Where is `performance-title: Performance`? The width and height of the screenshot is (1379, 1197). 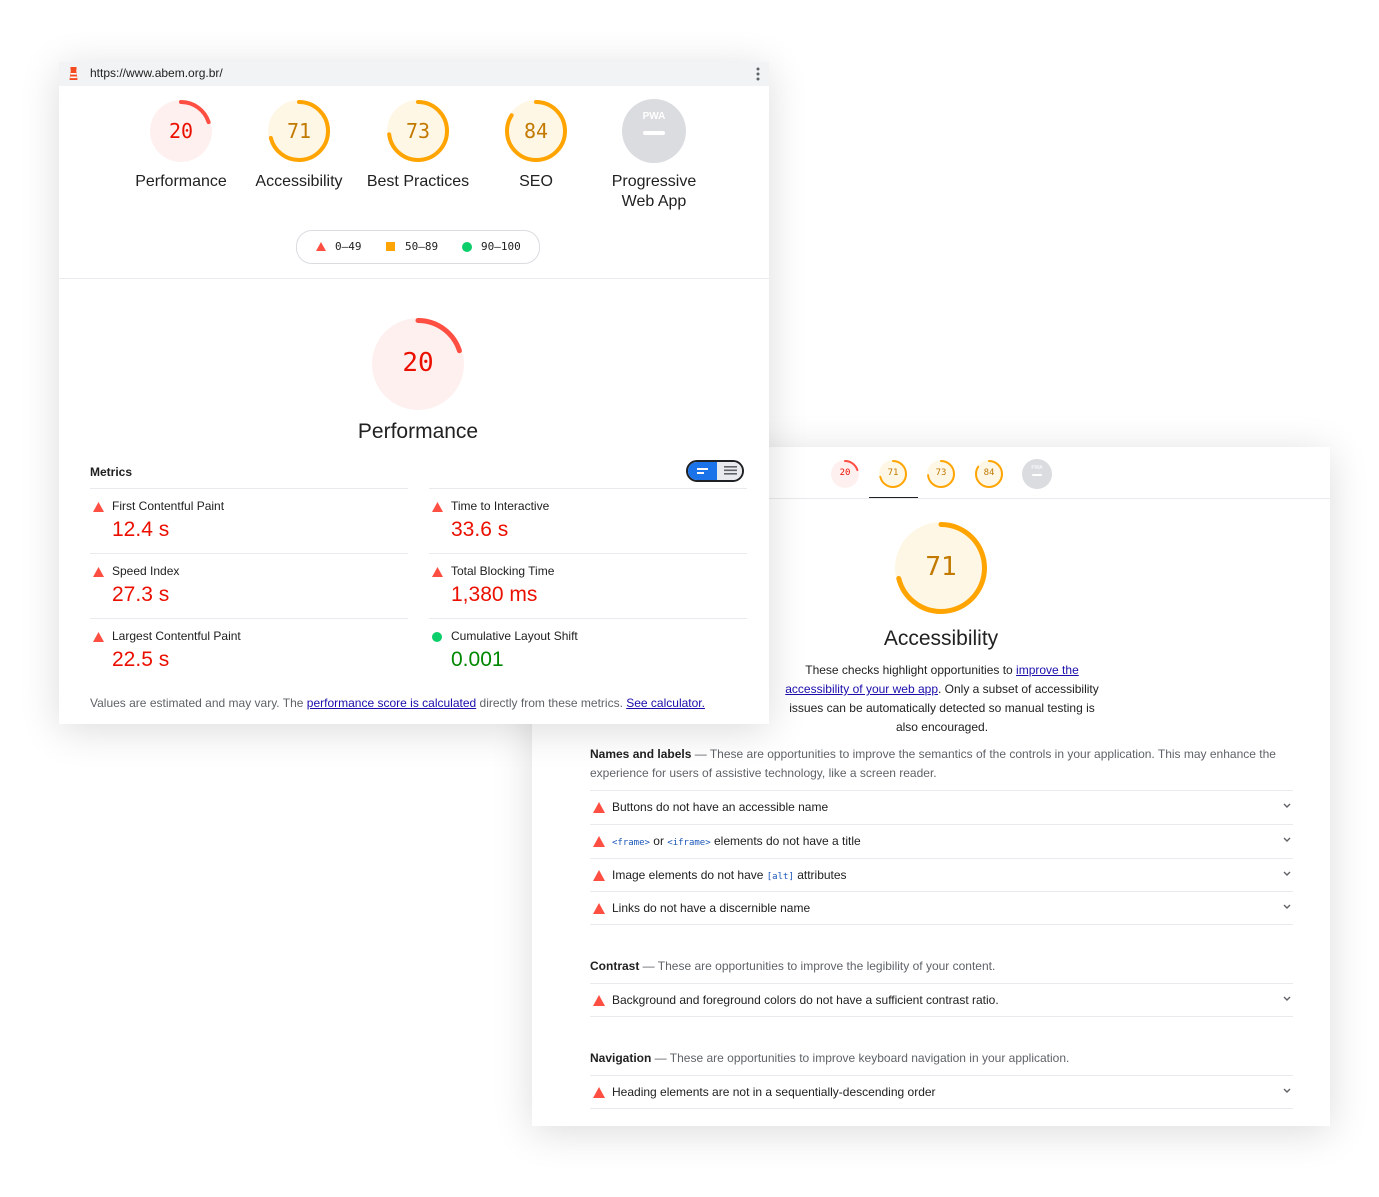
performance-title: Performance is located at coordinates (418, 431).